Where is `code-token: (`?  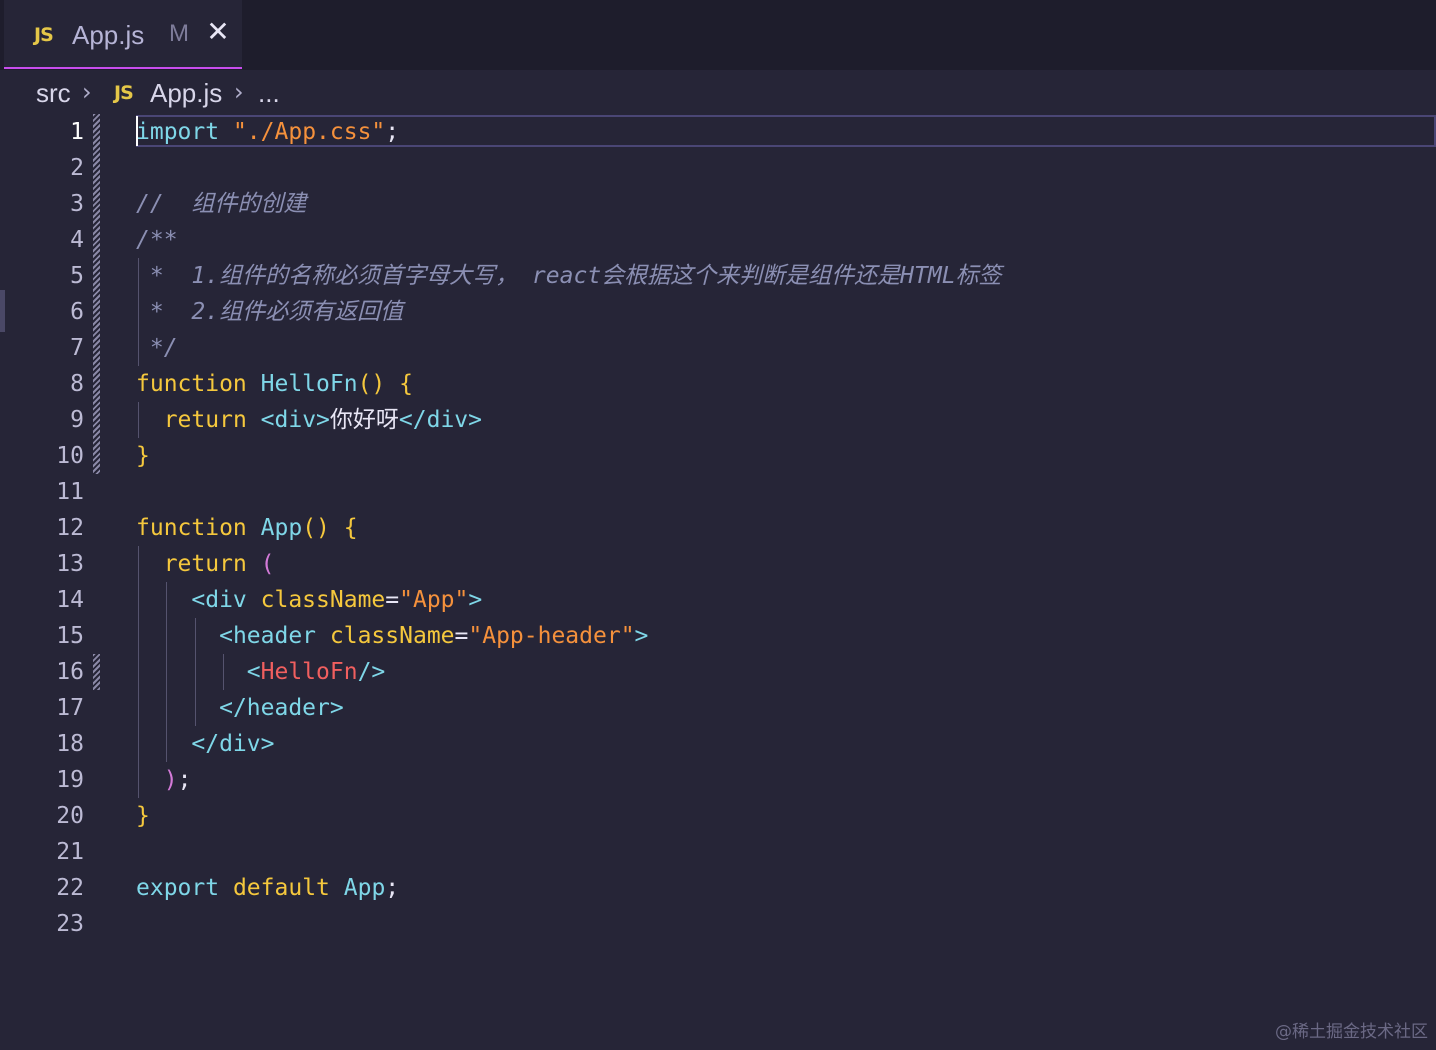 code-token: ( is located at coordinates (267, 564).